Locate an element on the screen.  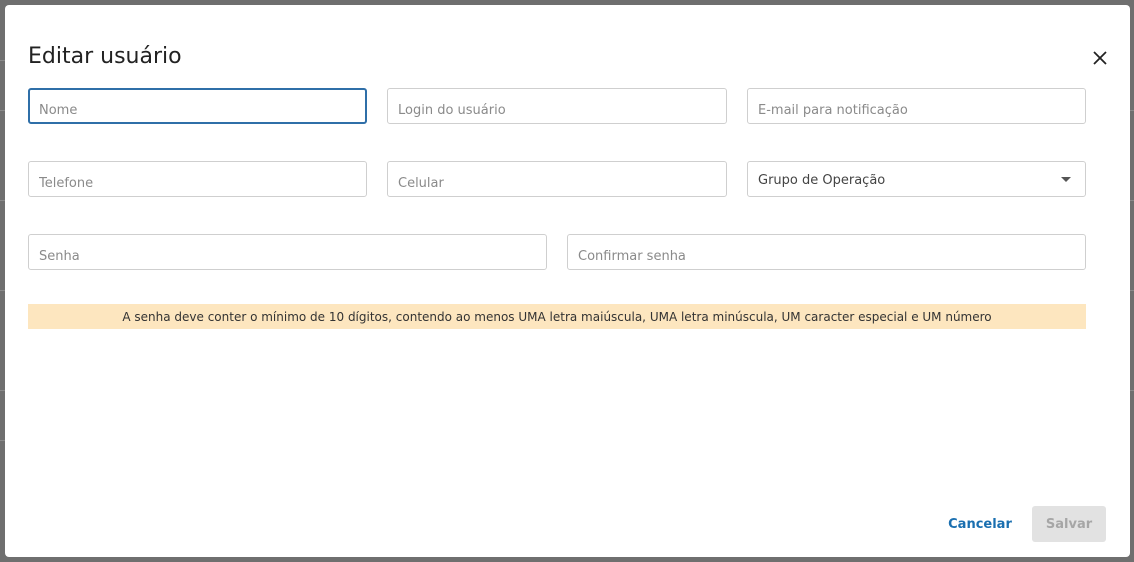
mobile-field is located at coordinates (557, 179).